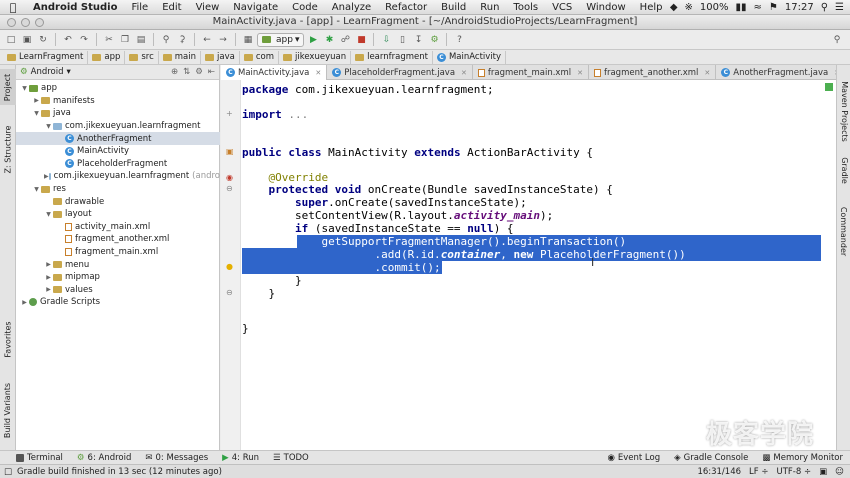 The height and width of the screenshot is (478, 850). I want to click on battery-icon: ▮▮, so click(741, 7).